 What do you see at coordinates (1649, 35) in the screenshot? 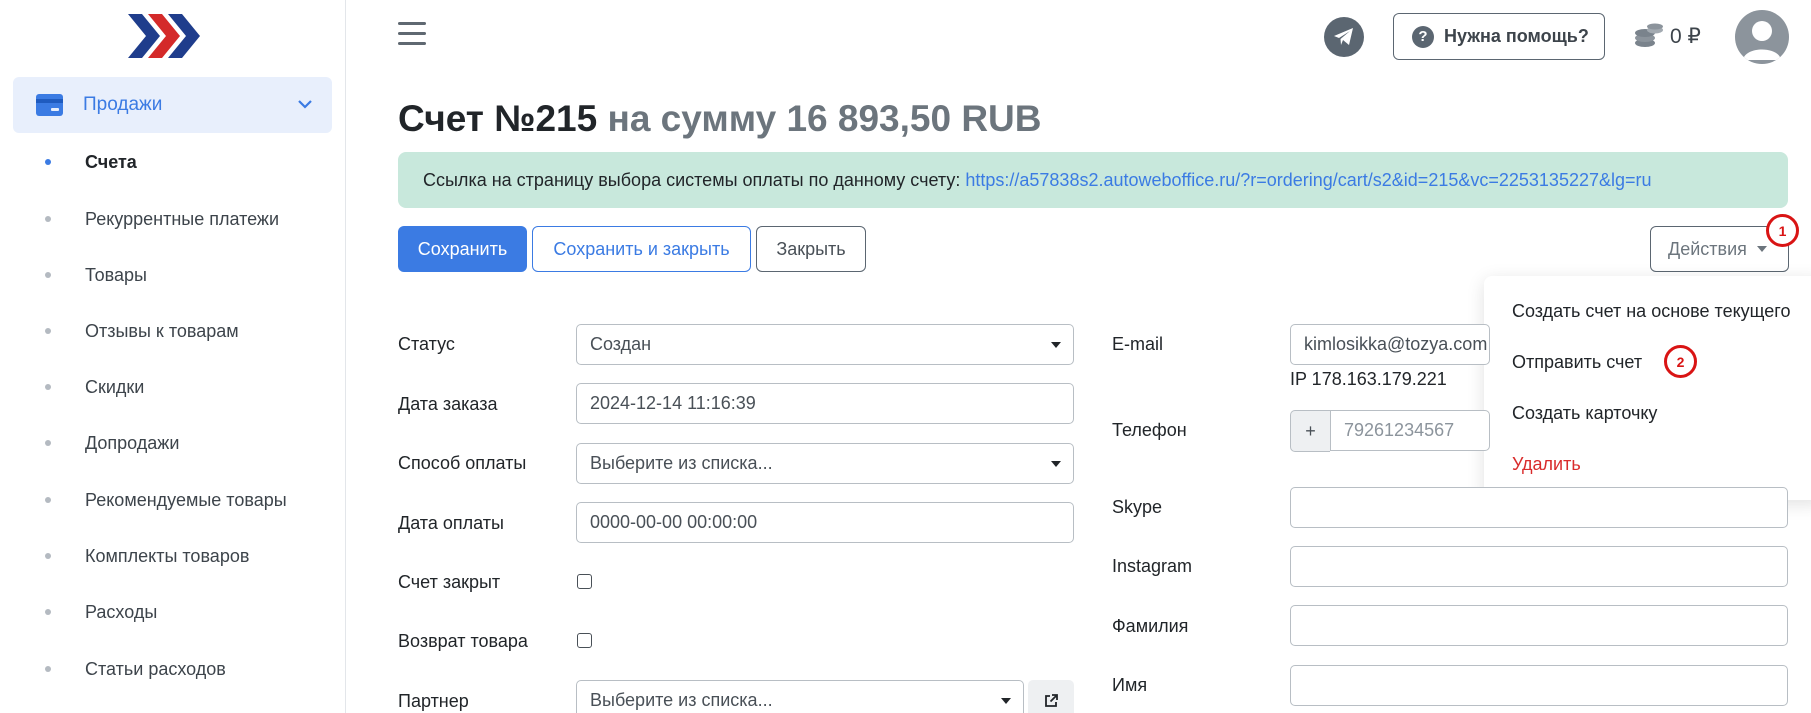
I see `coins-icon` at bounding box center [1649, 35].